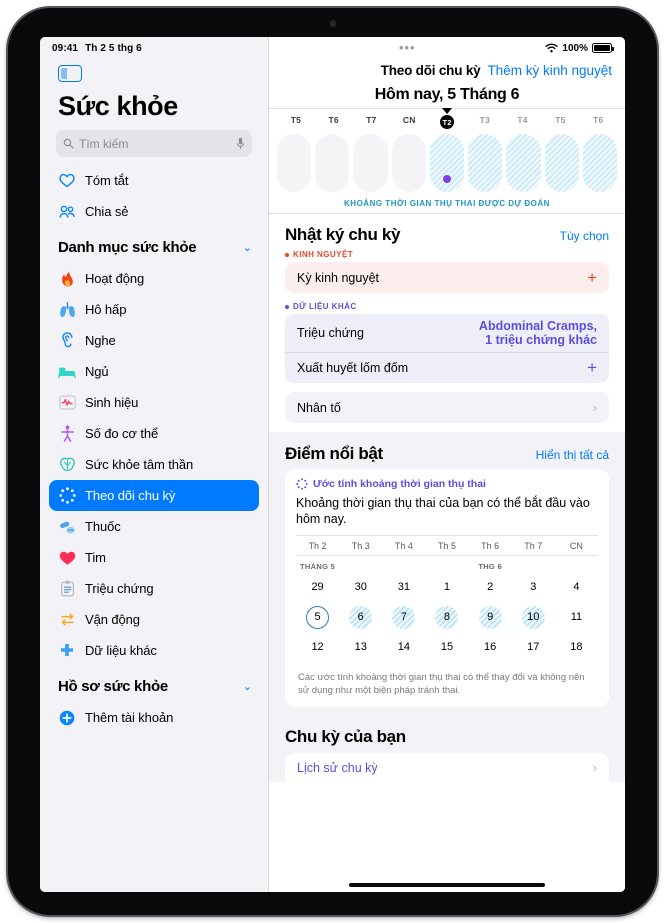  Describe the element at coordinates (360, 617) in the screenshot. I see `calendar-cell: 6` at that location.